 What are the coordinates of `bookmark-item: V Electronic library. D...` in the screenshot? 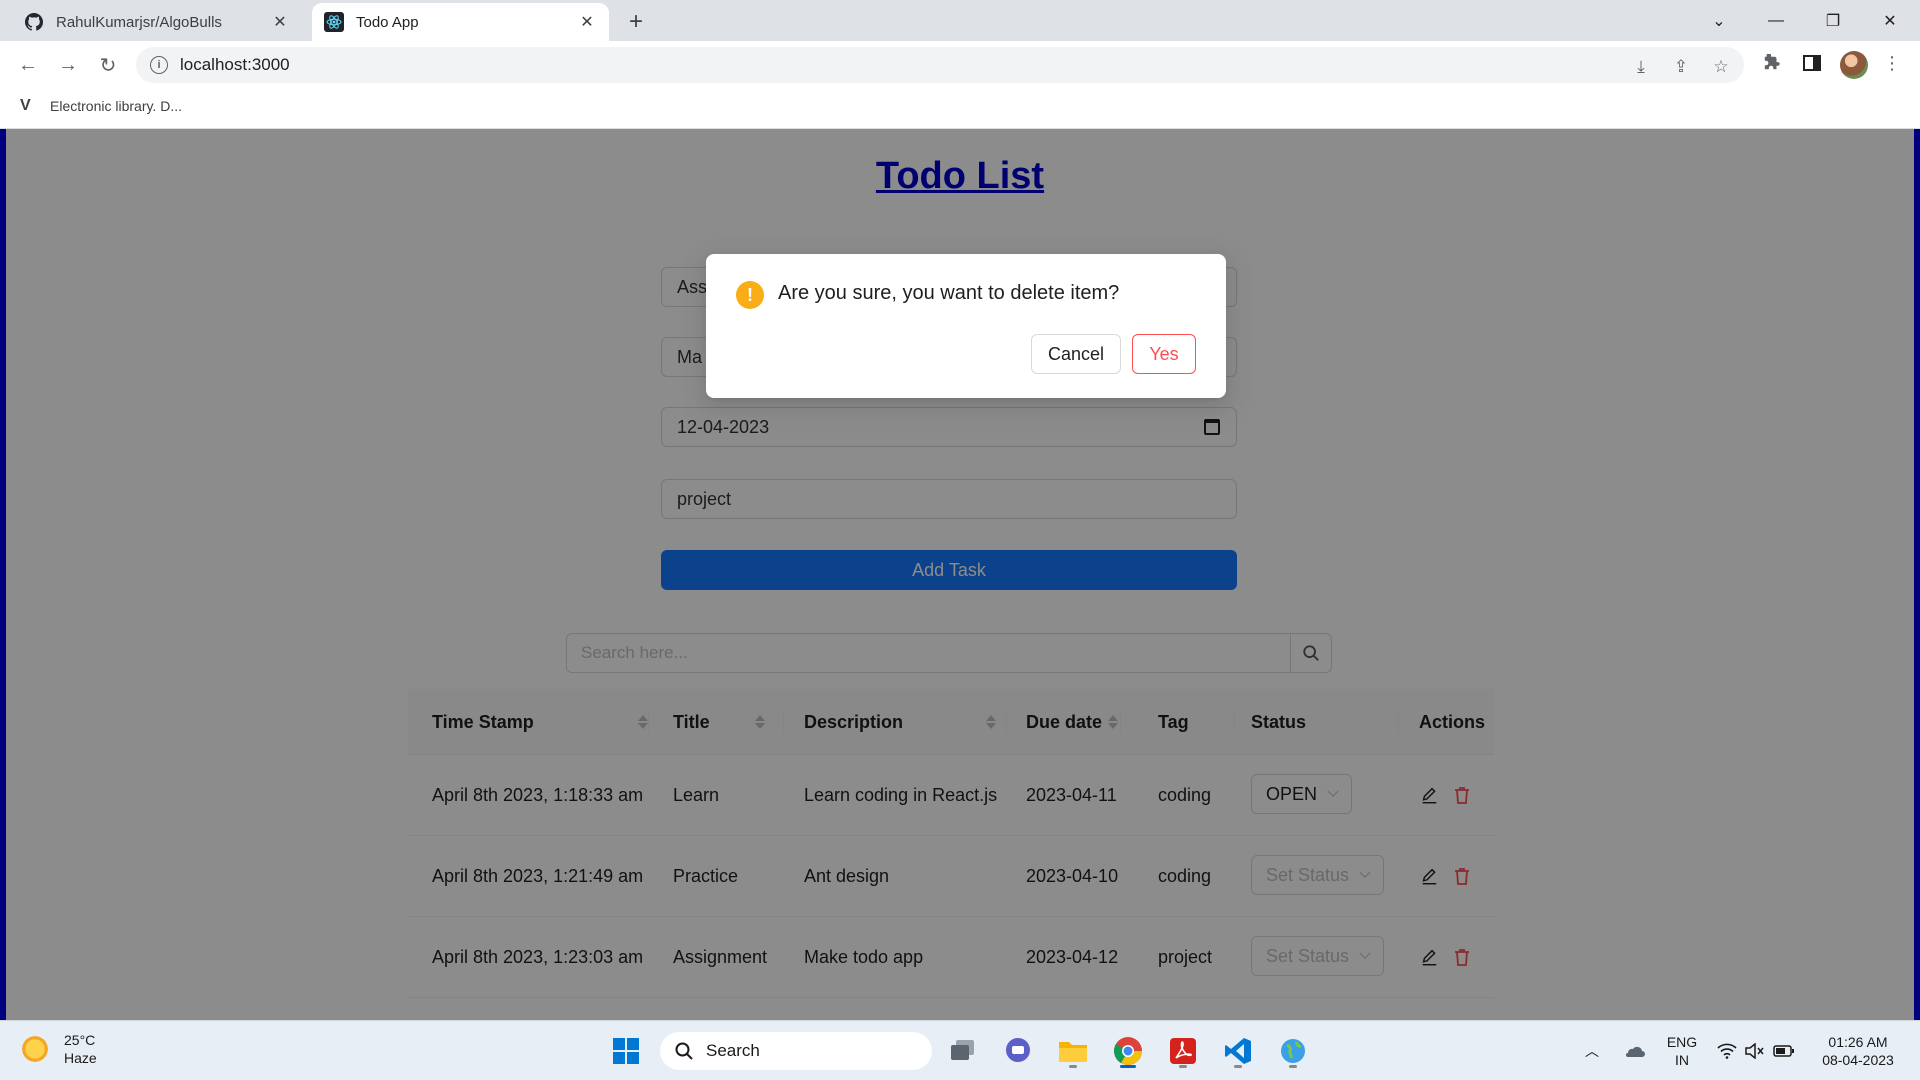 It's located at (101, 106).